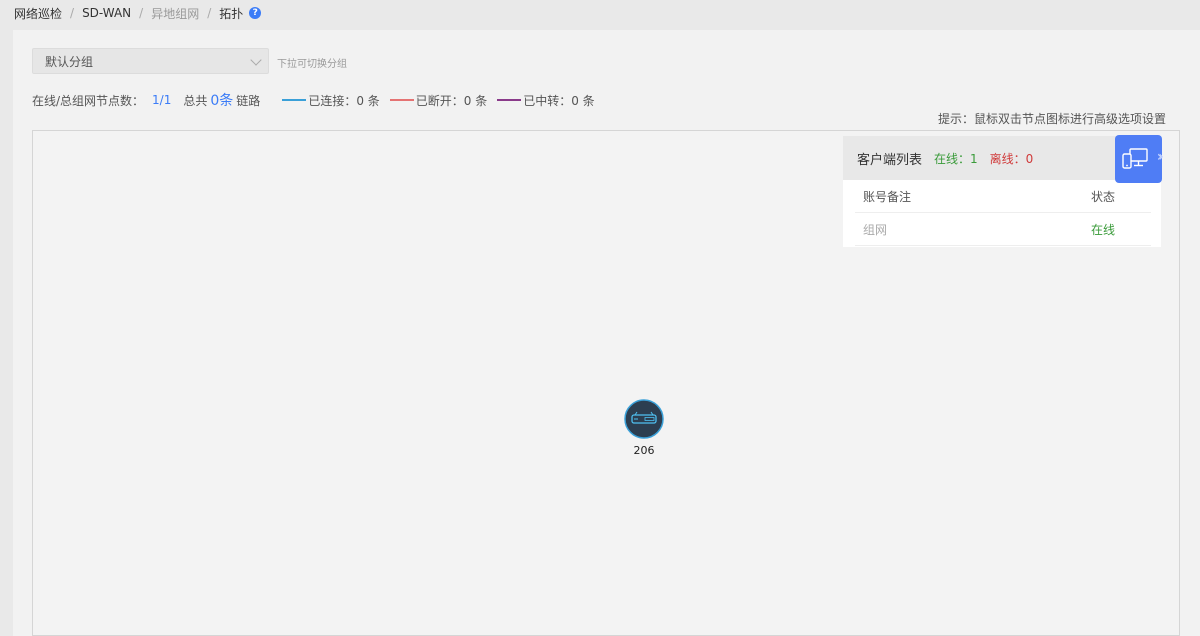 Image resolution: width=1200 pixels, height=636 pixels. What do you see at coordinates (150, 61) in the screenshot?
I see `group-select: 默认分组` at bounding box center [150, 61].